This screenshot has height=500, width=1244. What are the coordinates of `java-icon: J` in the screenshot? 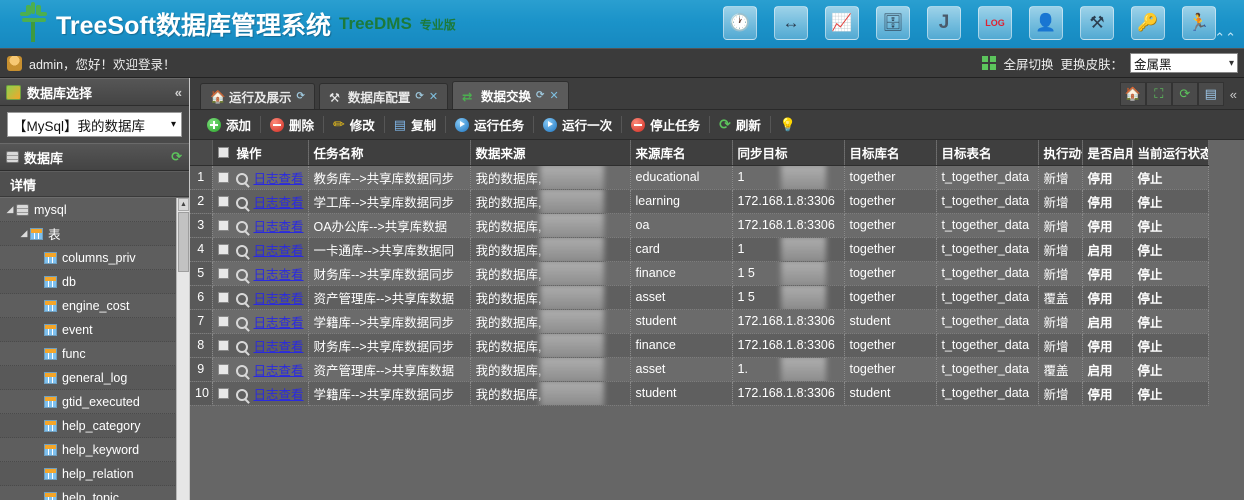 It's located at (944, 23).